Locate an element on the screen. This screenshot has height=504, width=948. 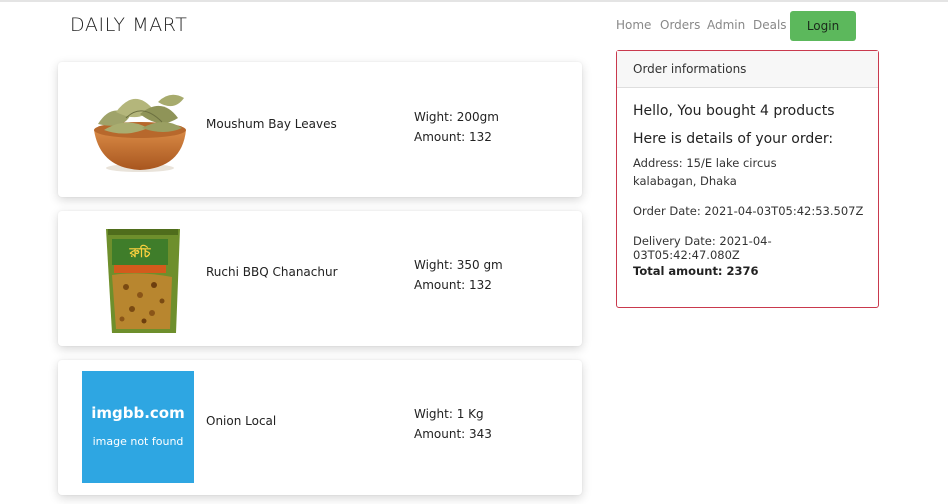
nav-orders: Orders is located at coordinates (680, 25).